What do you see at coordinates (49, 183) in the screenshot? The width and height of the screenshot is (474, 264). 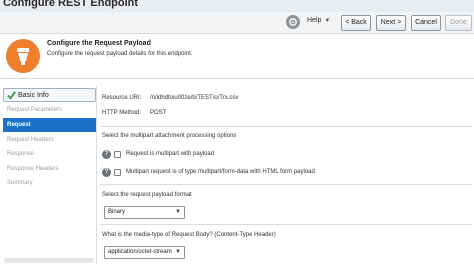 I see `nav-item-summary: Summary` at bounding box center [49, 183].